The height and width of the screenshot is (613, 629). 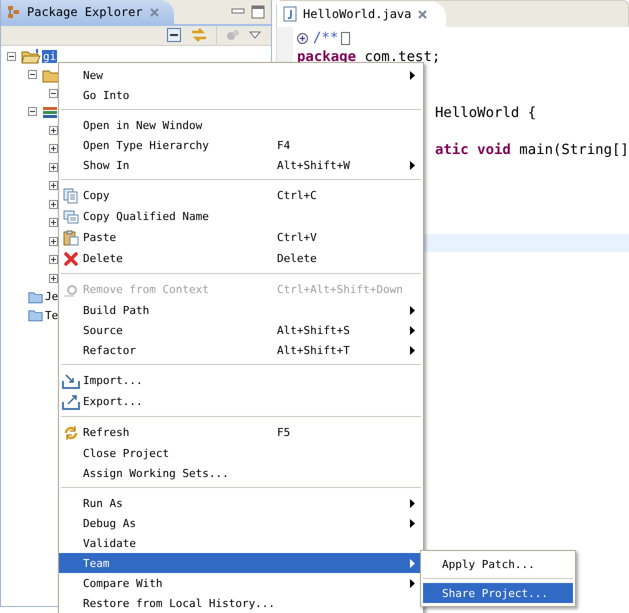 I want to click on menu-item: Close Project, so click(x=241, y=453).